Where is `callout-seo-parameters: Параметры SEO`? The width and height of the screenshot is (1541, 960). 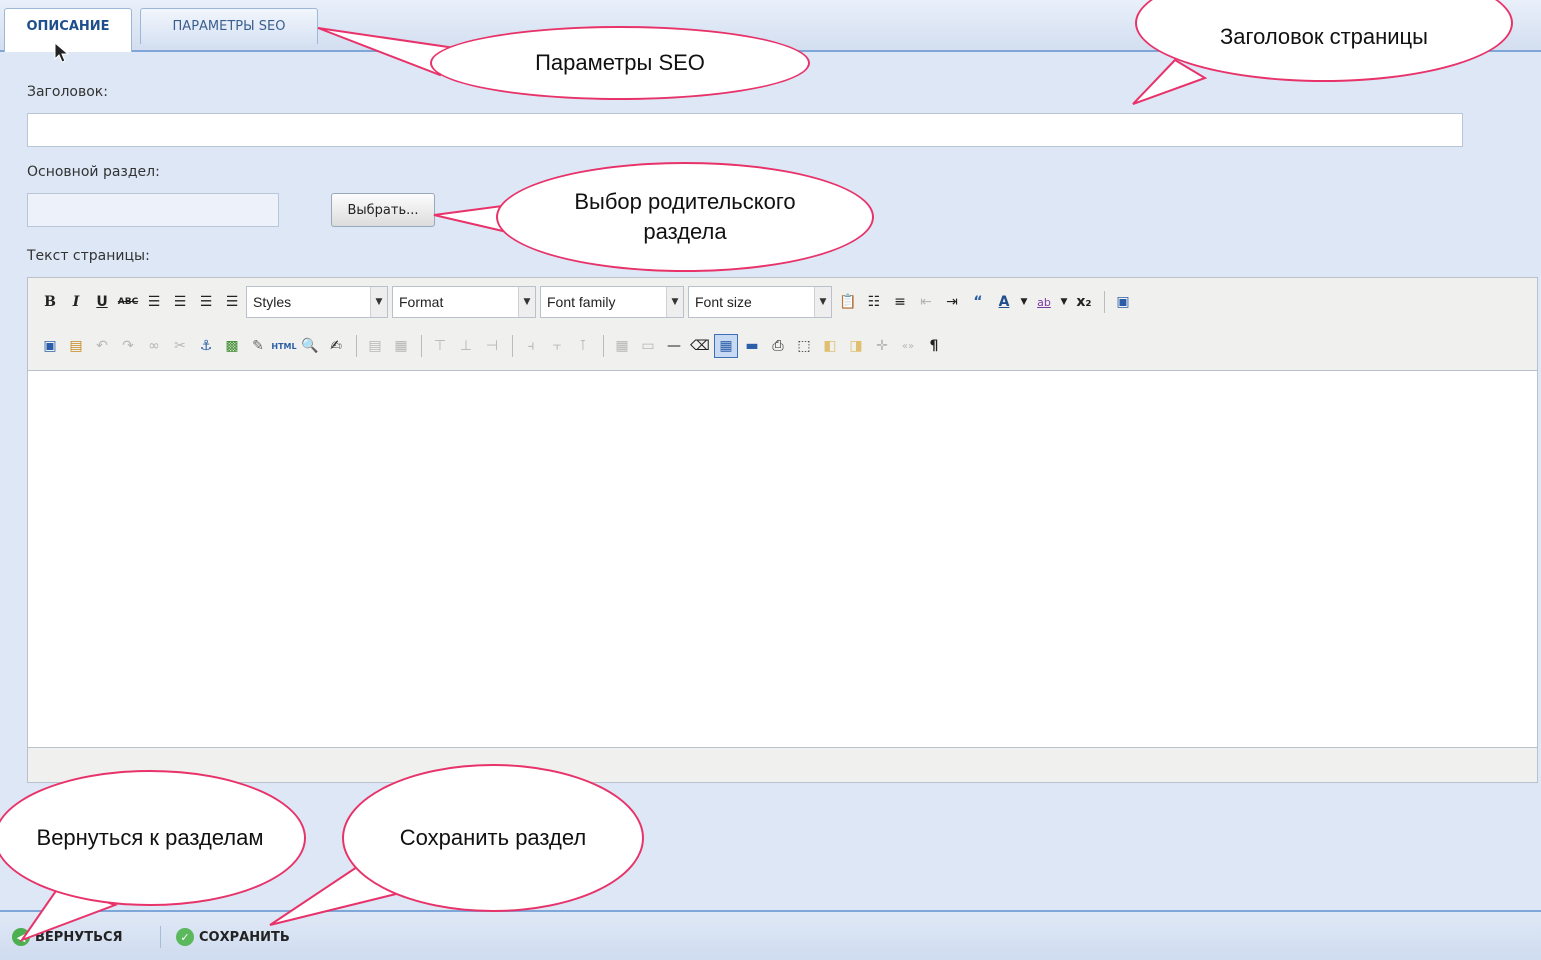
callout-seo-parameters: Параметры SEO is located at coordinates (620, 63).